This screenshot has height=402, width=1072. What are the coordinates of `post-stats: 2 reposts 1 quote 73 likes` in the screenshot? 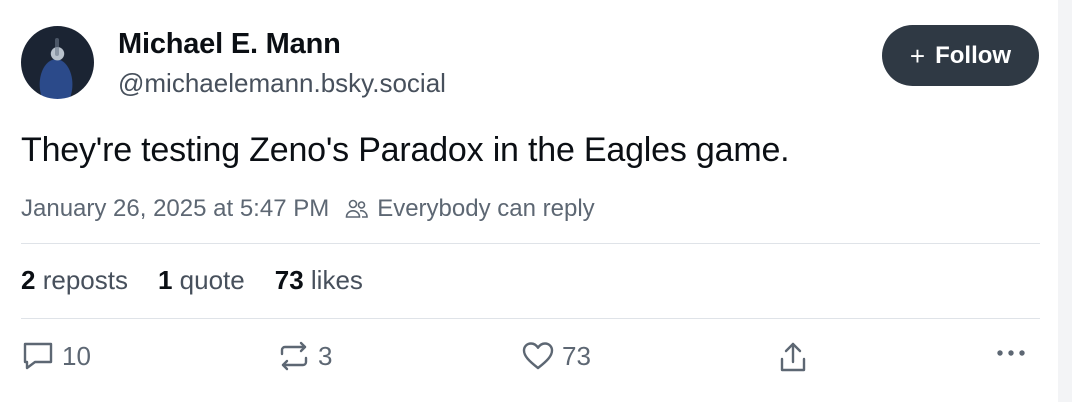 It's located at (207, 280).